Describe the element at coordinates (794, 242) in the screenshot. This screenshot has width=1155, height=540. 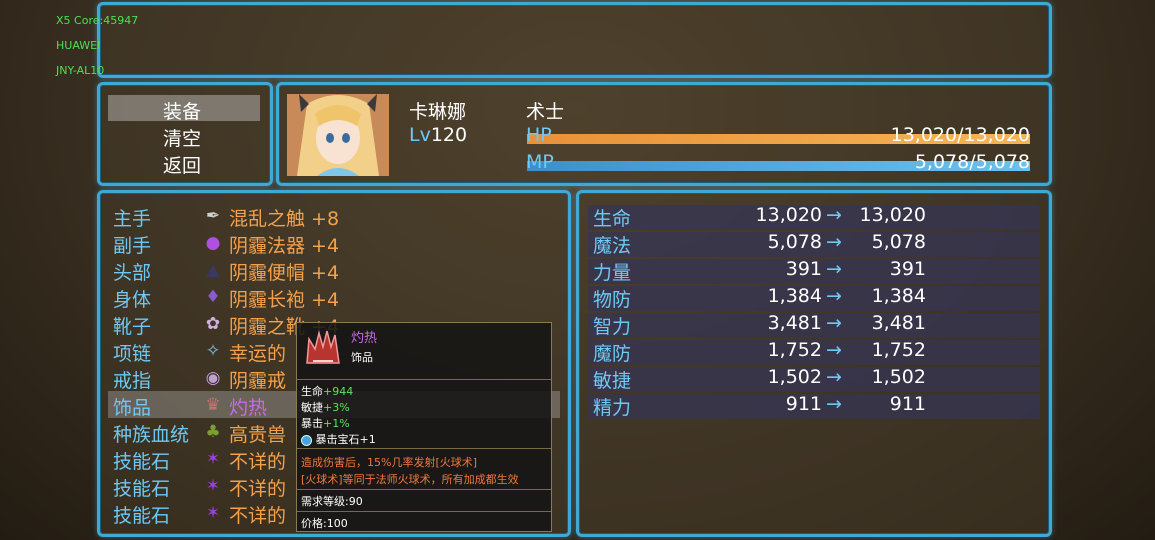
I see `attribute-current: 5,078` at that location.